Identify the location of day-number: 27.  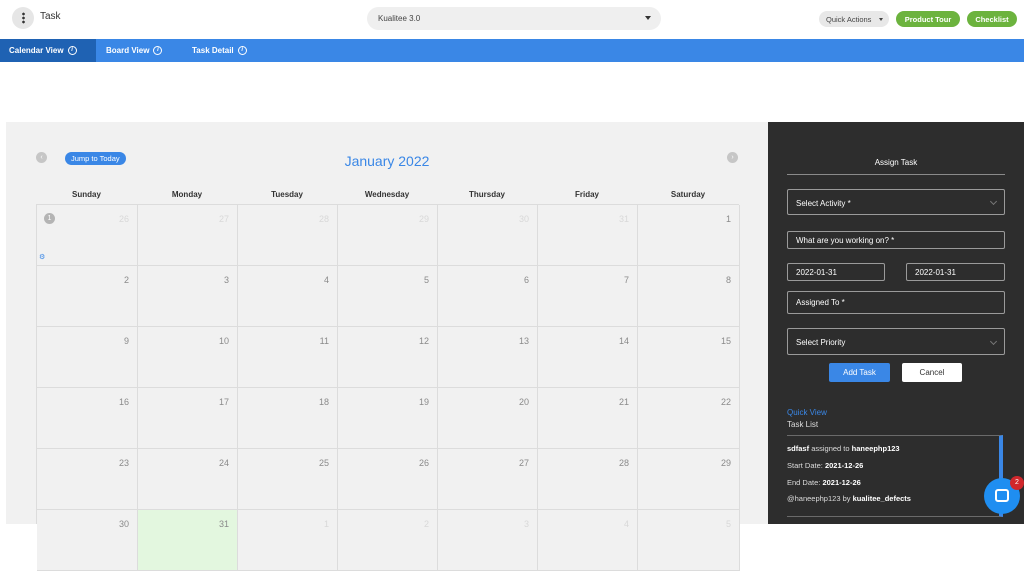
(223, 219).